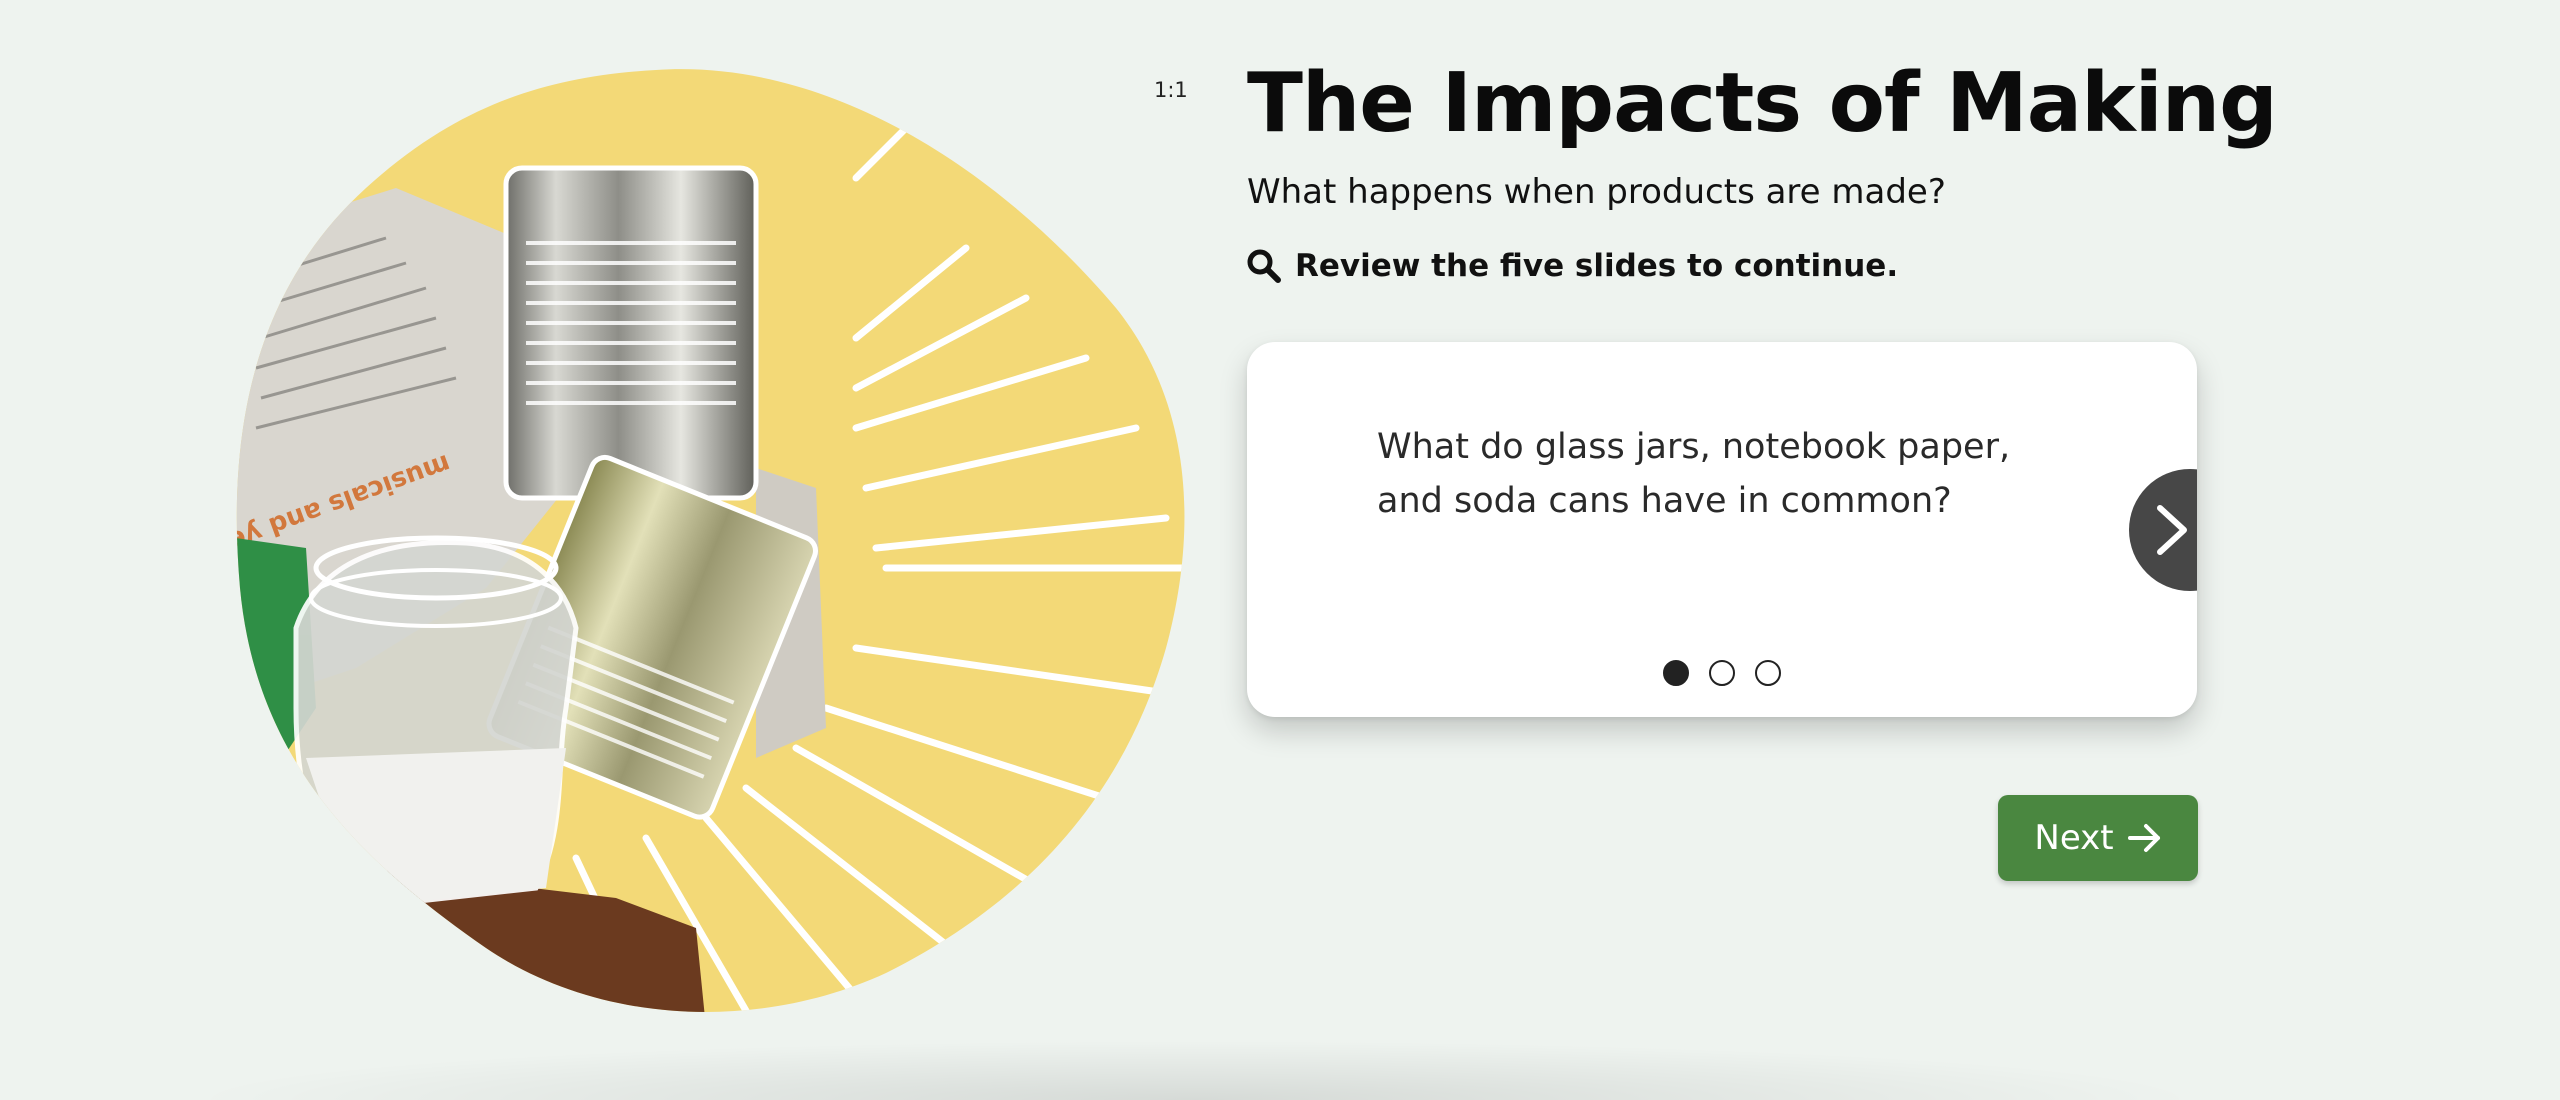 Image resolution: width=2560 pixels, height=1100 pixels. I want to click on instruction-text: Review the five slides to continue., so click(1597, 266).